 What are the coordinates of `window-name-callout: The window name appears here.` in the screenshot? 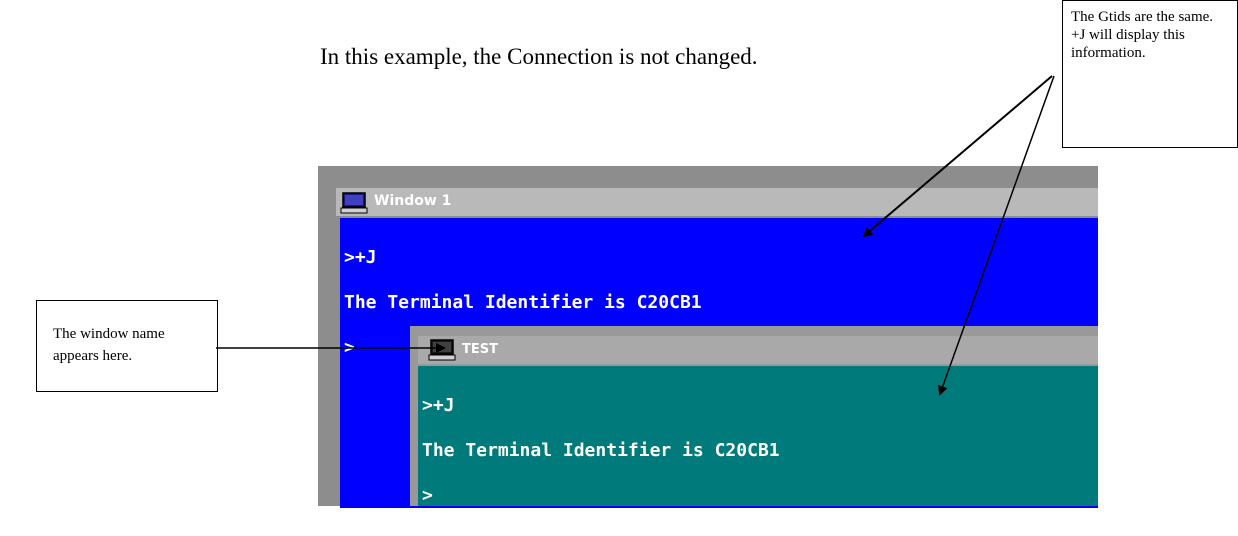 It's located at (127, 346).